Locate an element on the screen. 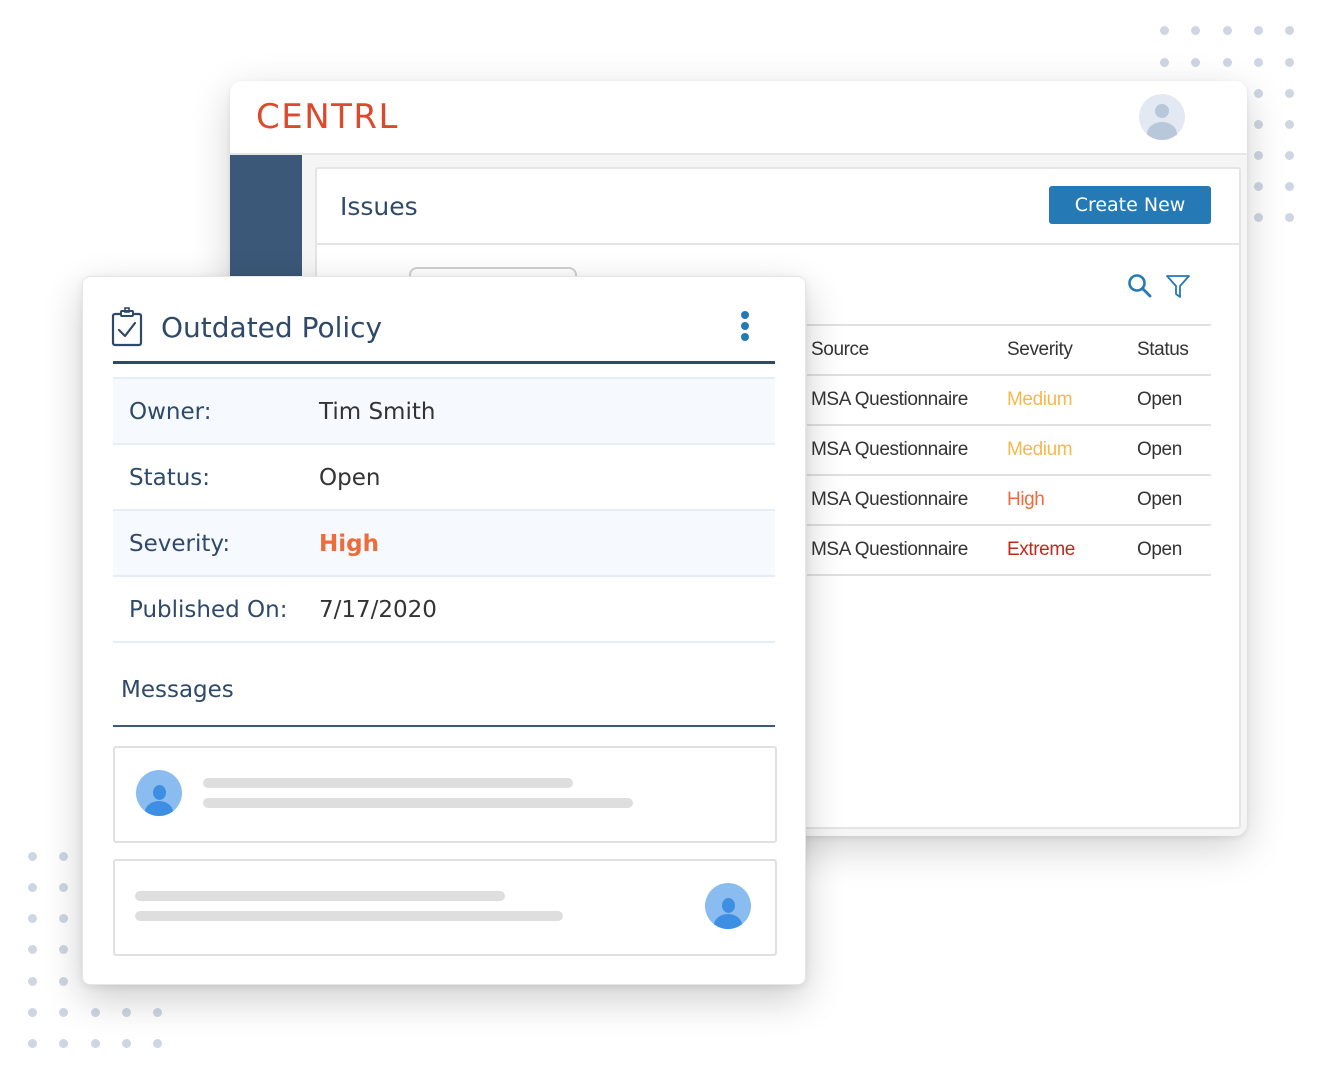  detail-label: Severity: is located at coordinates (180, 544).